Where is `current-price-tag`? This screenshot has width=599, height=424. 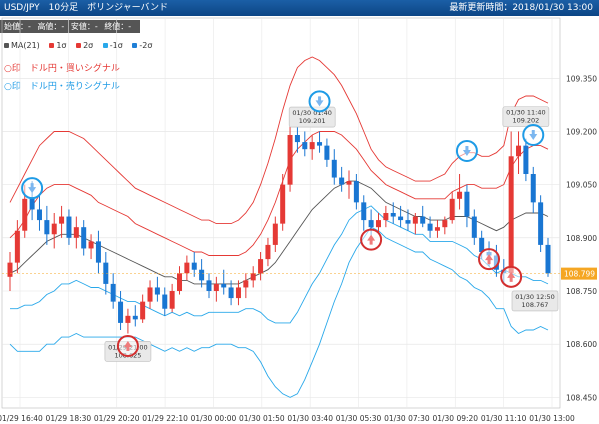
current-price-tag is located at coordinates (579, 273).